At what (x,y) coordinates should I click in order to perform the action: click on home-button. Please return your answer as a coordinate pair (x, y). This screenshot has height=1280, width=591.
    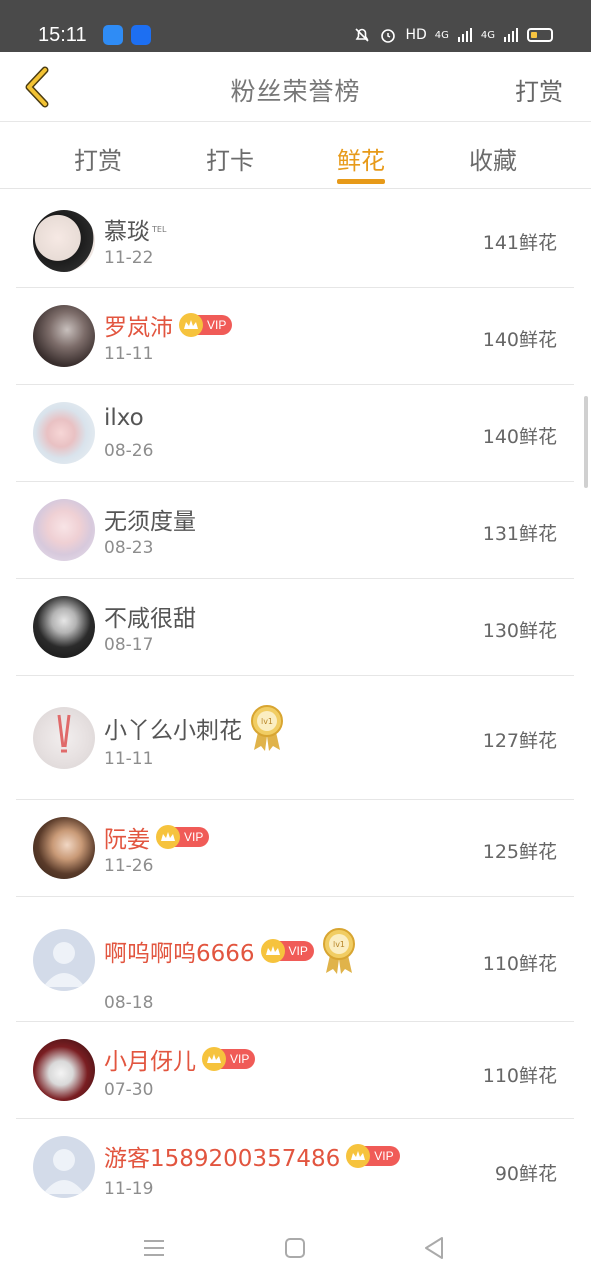
    Looking at the image, I should click on (295, 1248).